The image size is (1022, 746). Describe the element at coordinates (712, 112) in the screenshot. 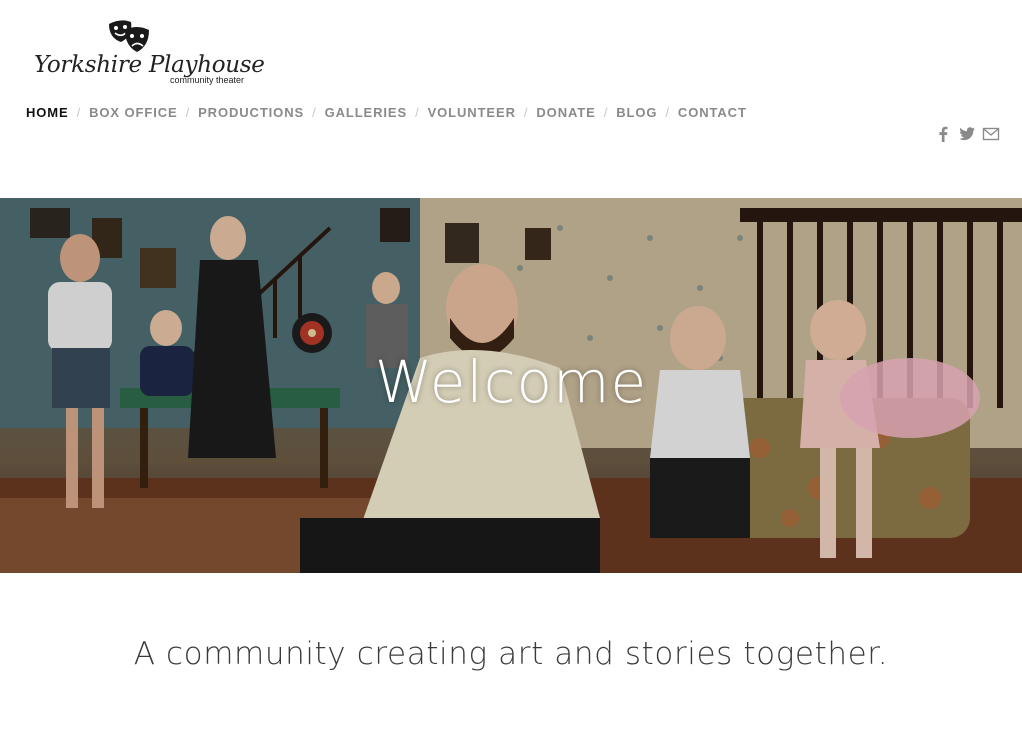

I see `nav-item-contact: CONTACT` at that location.